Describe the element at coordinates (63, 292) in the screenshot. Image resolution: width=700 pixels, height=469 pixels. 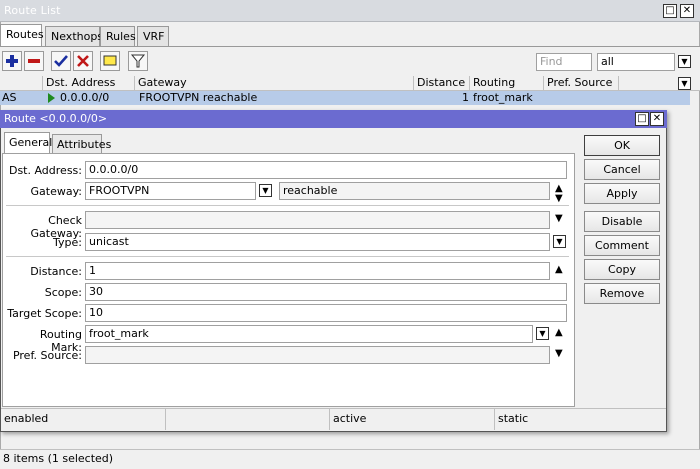
I see `scope-label: Scope:` at that location.